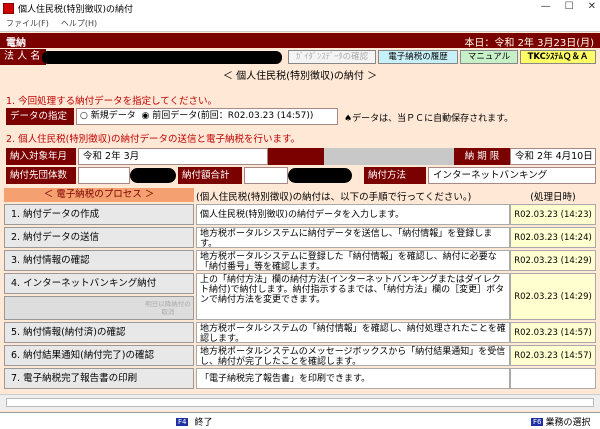  What do you see at coordinates (203, 423) in the screenshot?
I see `end-button-label: 終了` at bounding box center [203, 423].